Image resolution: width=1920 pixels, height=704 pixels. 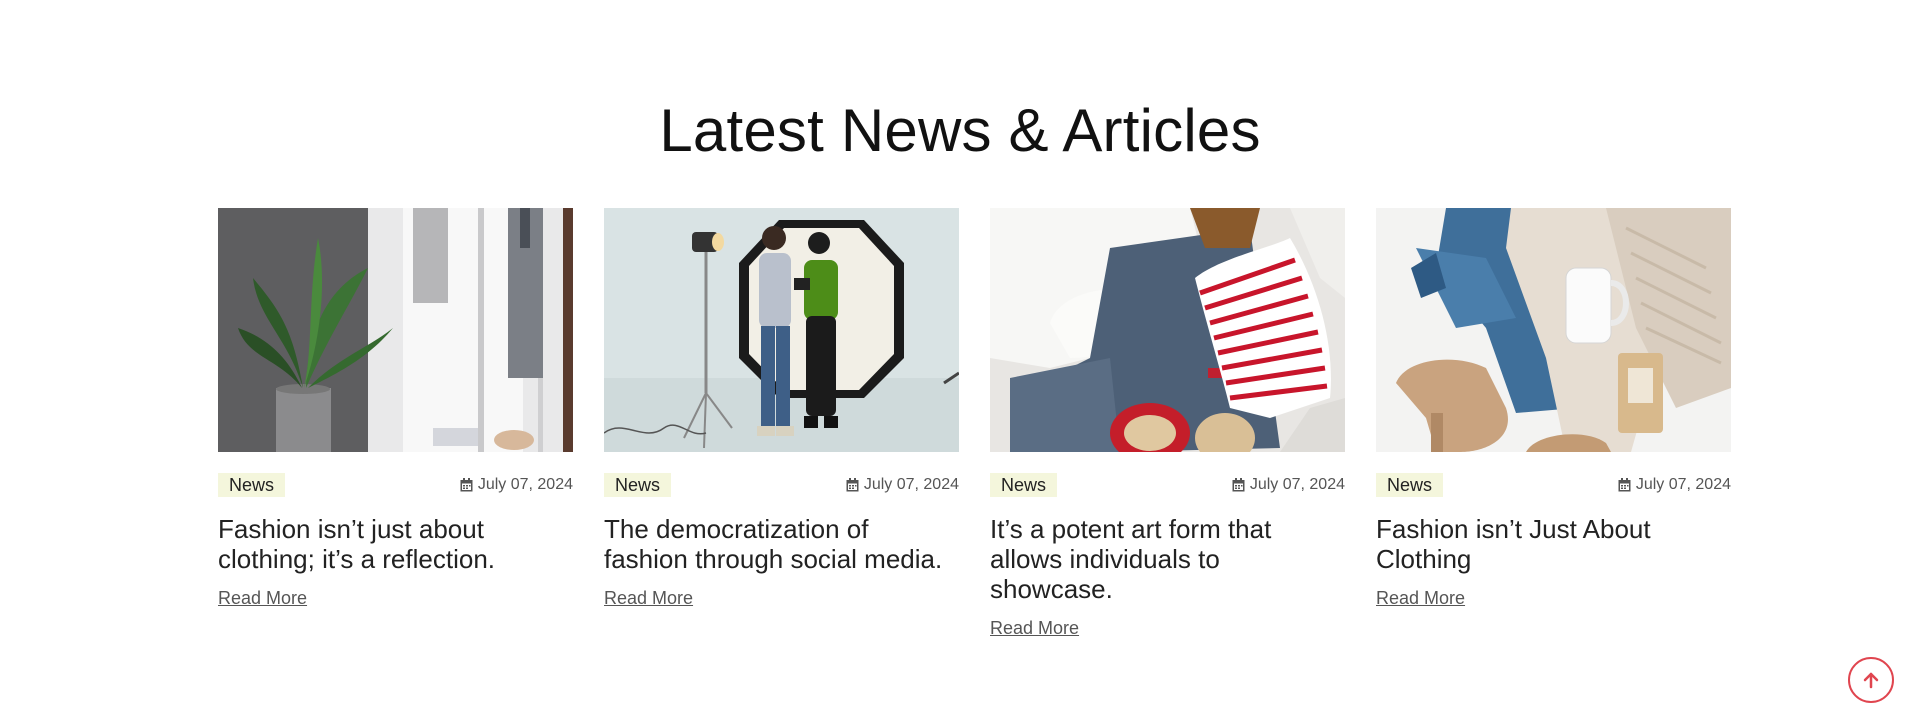 I want to click on photo-studio-couple-photo, so click(x=781, y=330).